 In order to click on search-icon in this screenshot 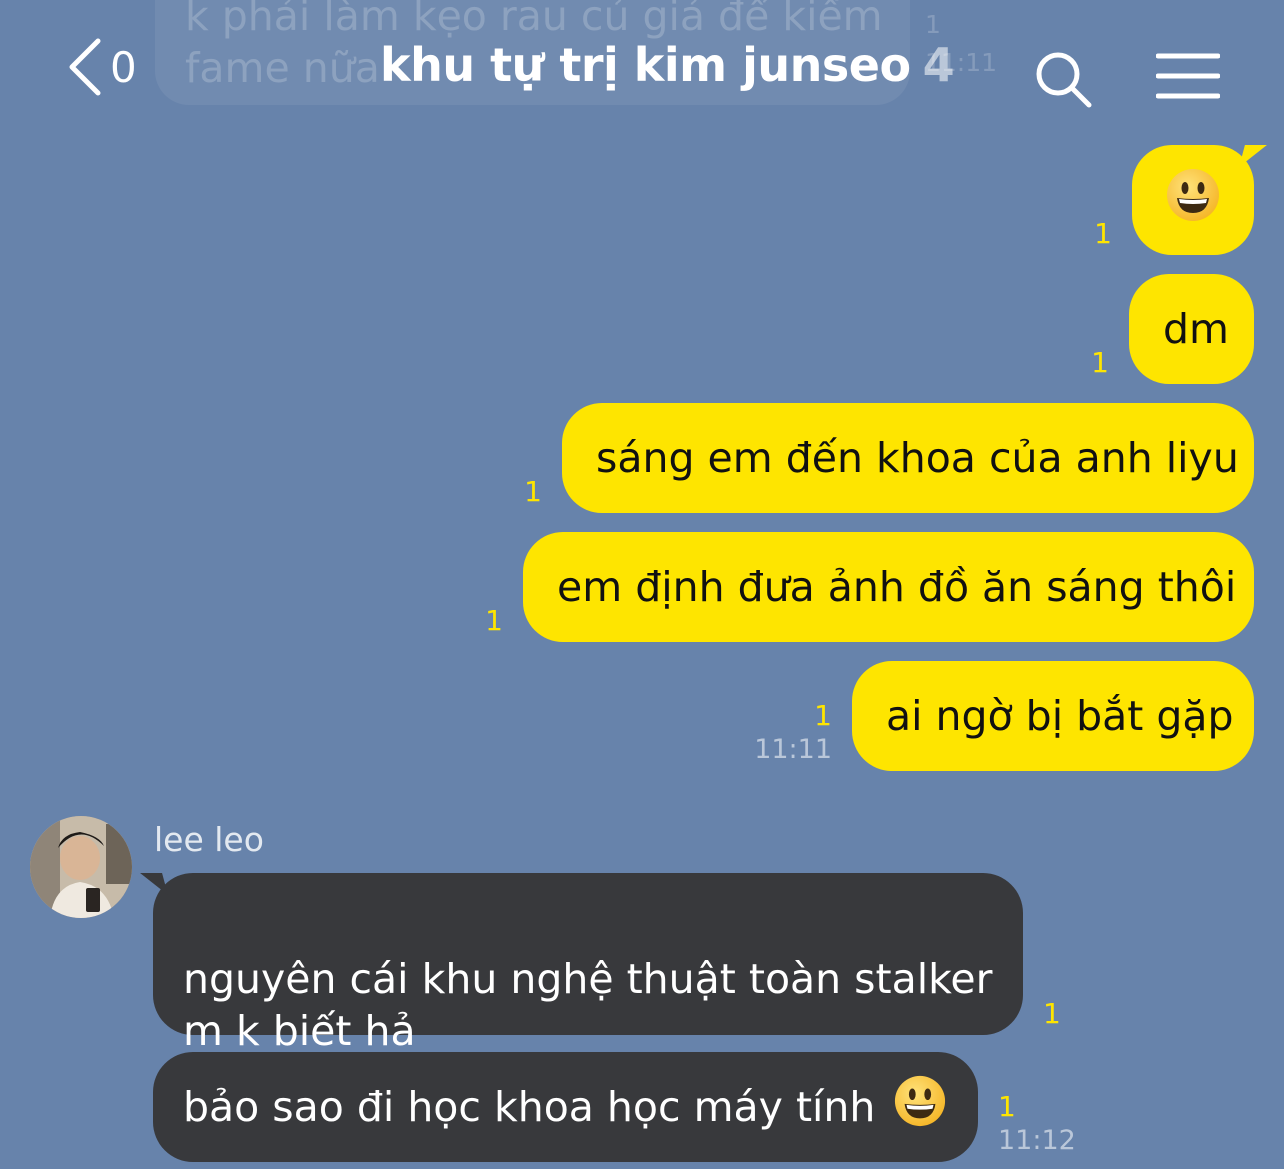, I will do `click(1064, 80)`.